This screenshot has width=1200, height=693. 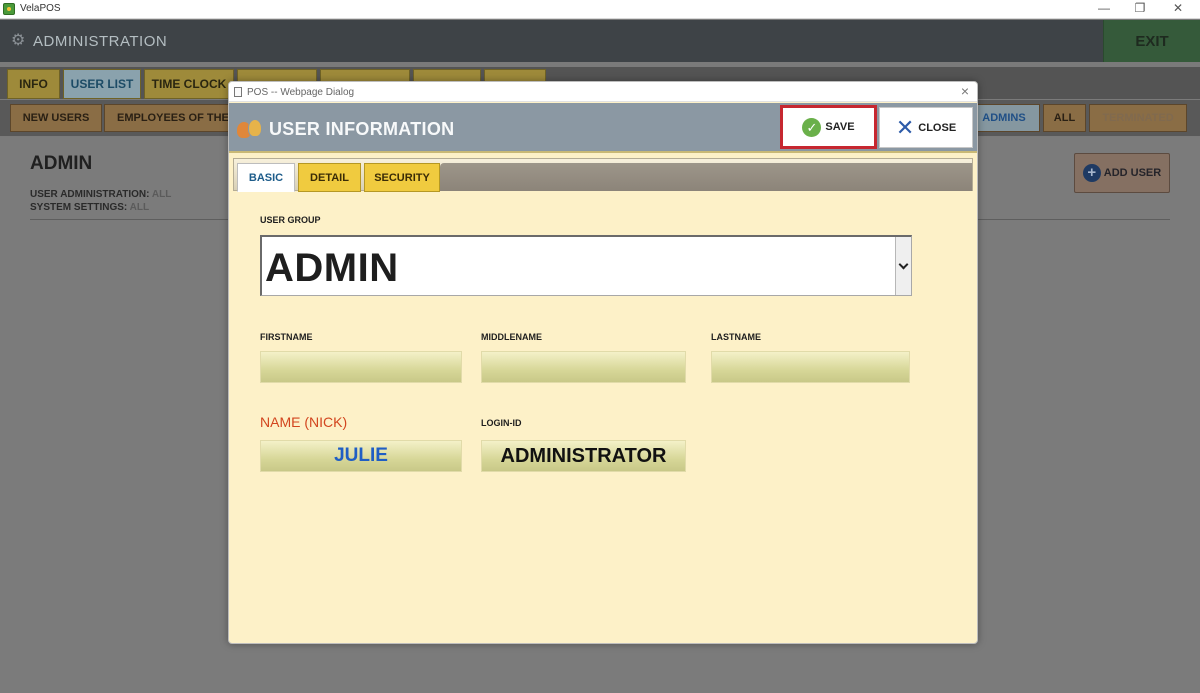 I want to click on middlename-label: MIDDLENAME, so click(x=511, y=337).